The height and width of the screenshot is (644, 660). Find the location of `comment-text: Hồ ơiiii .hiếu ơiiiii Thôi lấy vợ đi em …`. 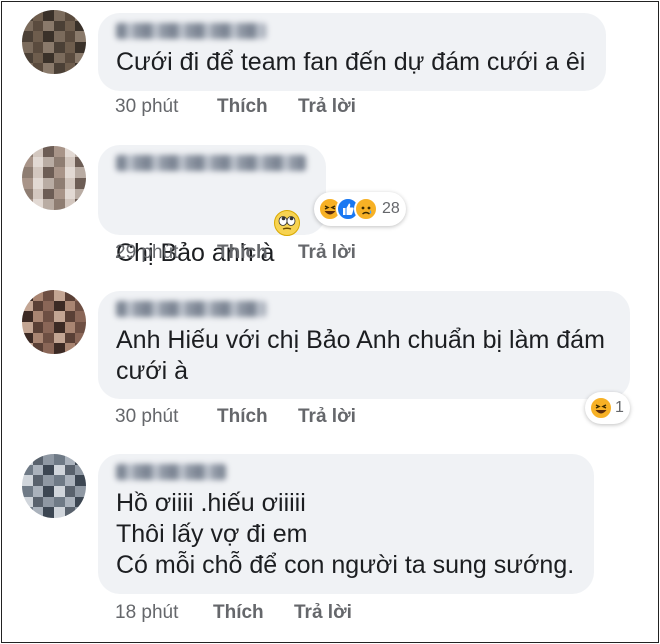

comment-text: Hồ ơiiii .hiếu ơiiiii Thôi lấy vợ đi em … is located at coordinates (345, 534).